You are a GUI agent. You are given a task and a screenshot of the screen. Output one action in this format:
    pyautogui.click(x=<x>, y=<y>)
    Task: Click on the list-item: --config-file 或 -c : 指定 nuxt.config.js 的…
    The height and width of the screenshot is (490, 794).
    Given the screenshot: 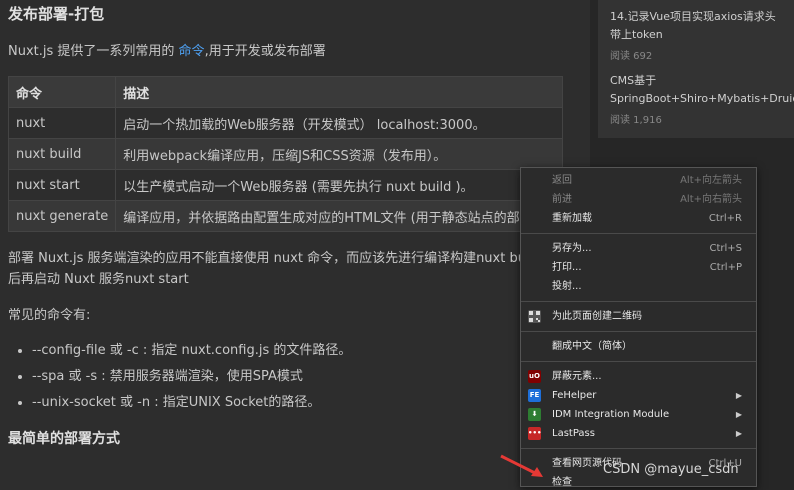 What is the action you would take?
    pyautogui.click(x=307, y=351)
    